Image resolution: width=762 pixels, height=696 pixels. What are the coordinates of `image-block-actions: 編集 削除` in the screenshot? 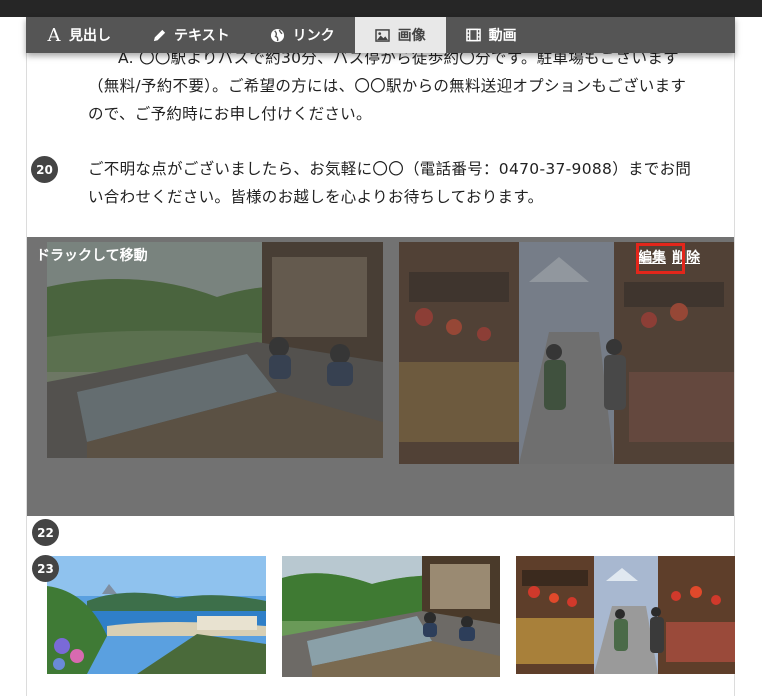 It's located at (669, 257).